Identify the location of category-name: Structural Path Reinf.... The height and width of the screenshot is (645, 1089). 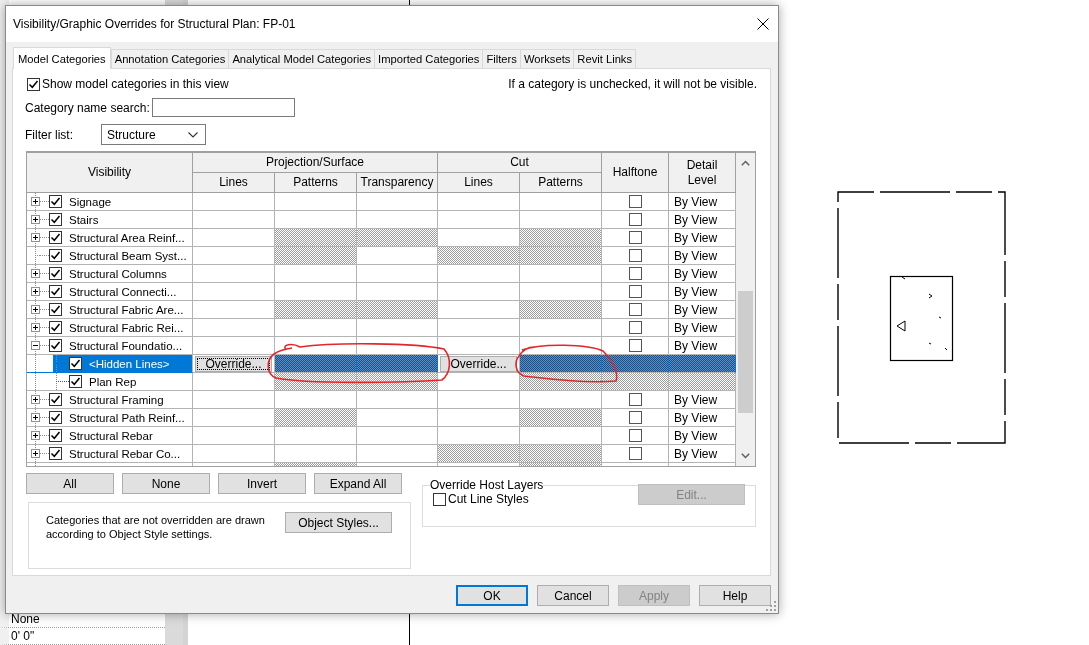
(127, 417).